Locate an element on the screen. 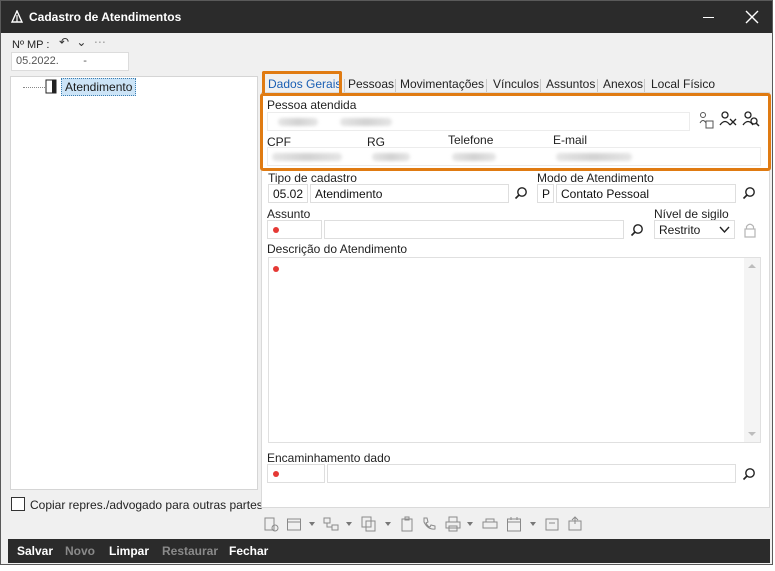 This screenshot has width=775, height=571. undo-icon: ↶ is located at coordinates (64, 42).